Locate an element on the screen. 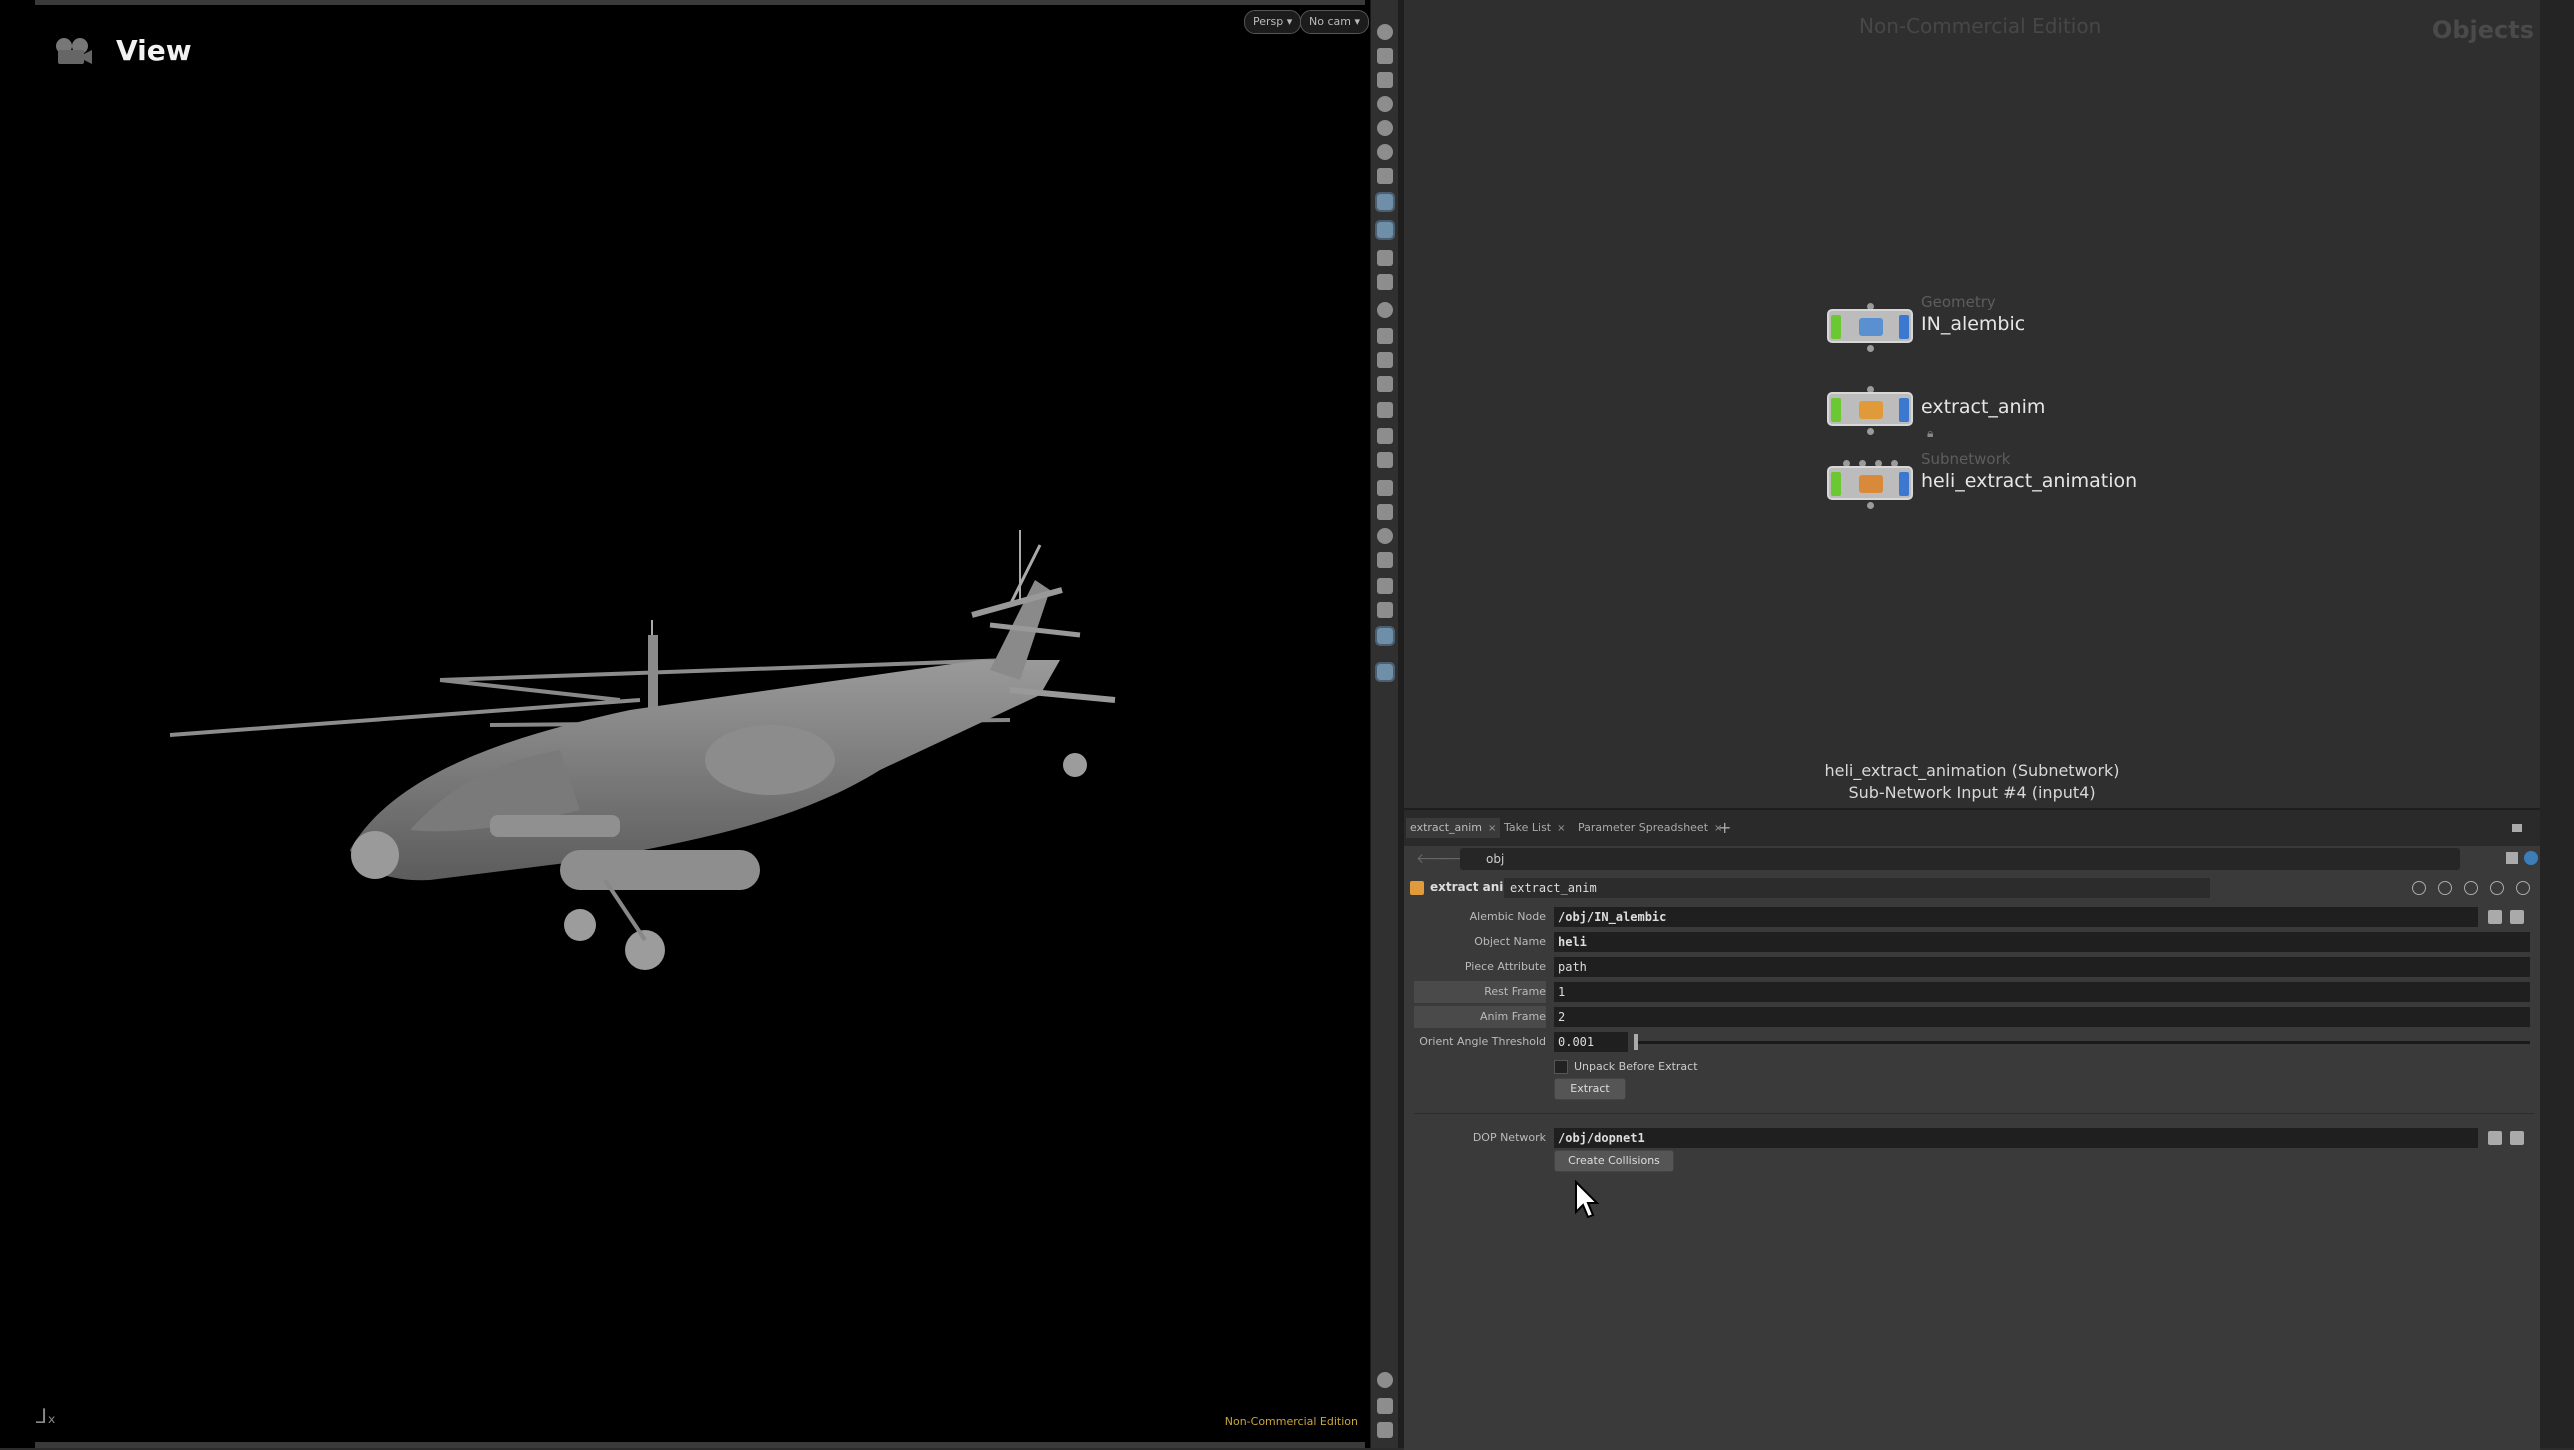 Image resolution: width=2574 pixels, height=1450 pixels. camera-menu: No cam ▾ is located at coordinates (1334, 22).